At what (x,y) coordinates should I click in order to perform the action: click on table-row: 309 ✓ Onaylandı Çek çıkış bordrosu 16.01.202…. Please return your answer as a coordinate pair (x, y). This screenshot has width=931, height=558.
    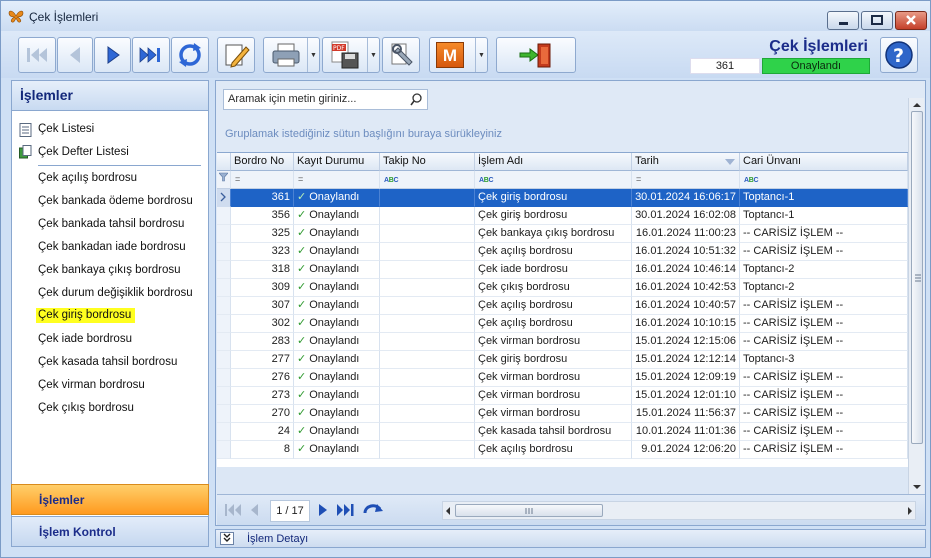
    Looking at the image, I should click on (562, 288).